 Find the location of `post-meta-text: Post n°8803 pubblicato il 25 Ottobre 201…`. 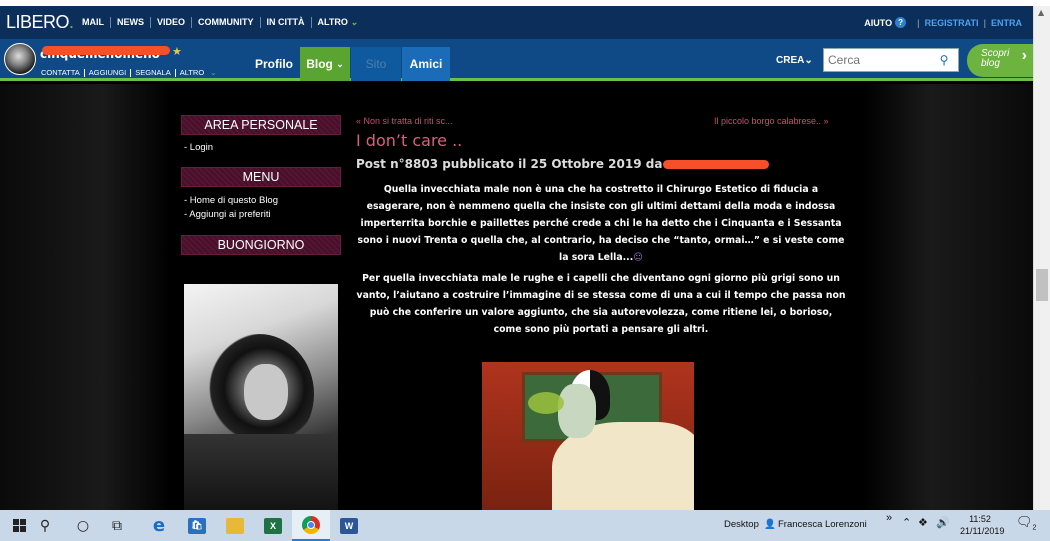

post-meta-text: Post n°8803 pubblicato il 25 Ottobre 201… is located at coordinates (509, 164).